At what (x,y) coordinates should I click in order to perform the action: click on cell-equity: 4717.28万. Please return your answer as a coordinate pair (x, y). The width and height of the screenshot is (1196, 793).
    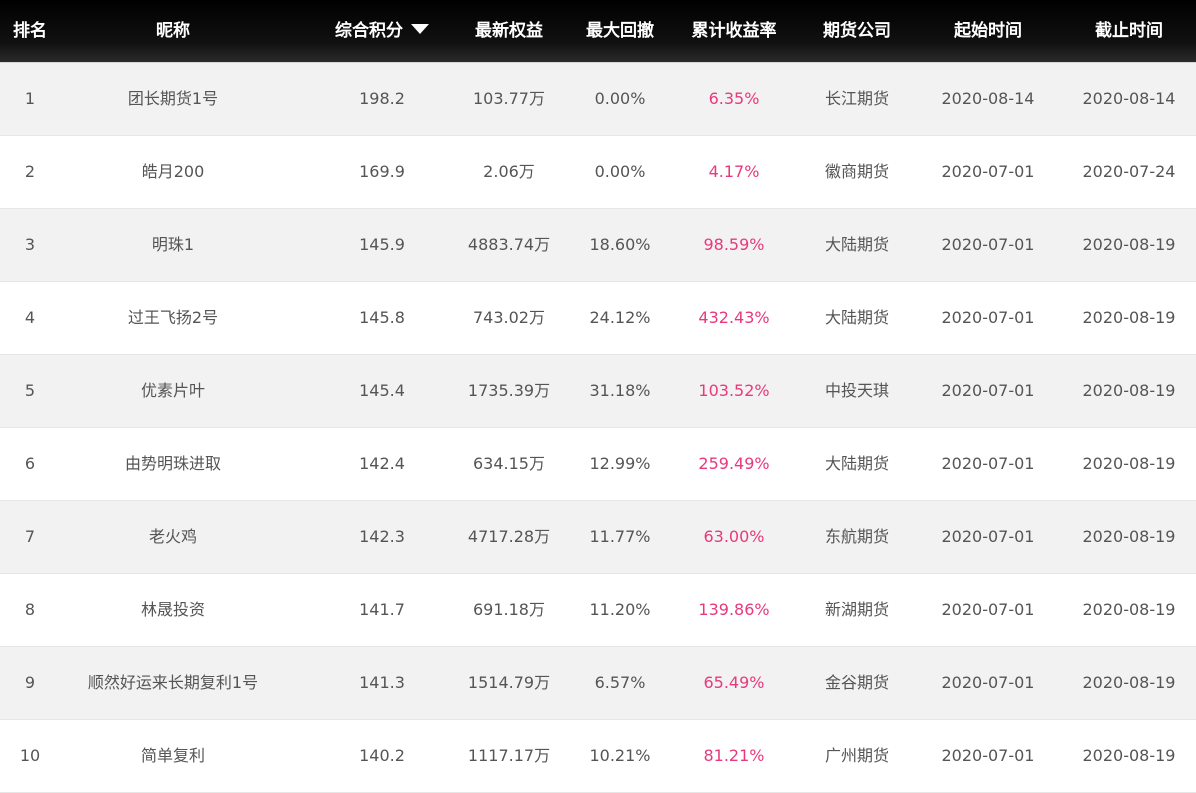
    Looking at the image, I should click on (509, 536).